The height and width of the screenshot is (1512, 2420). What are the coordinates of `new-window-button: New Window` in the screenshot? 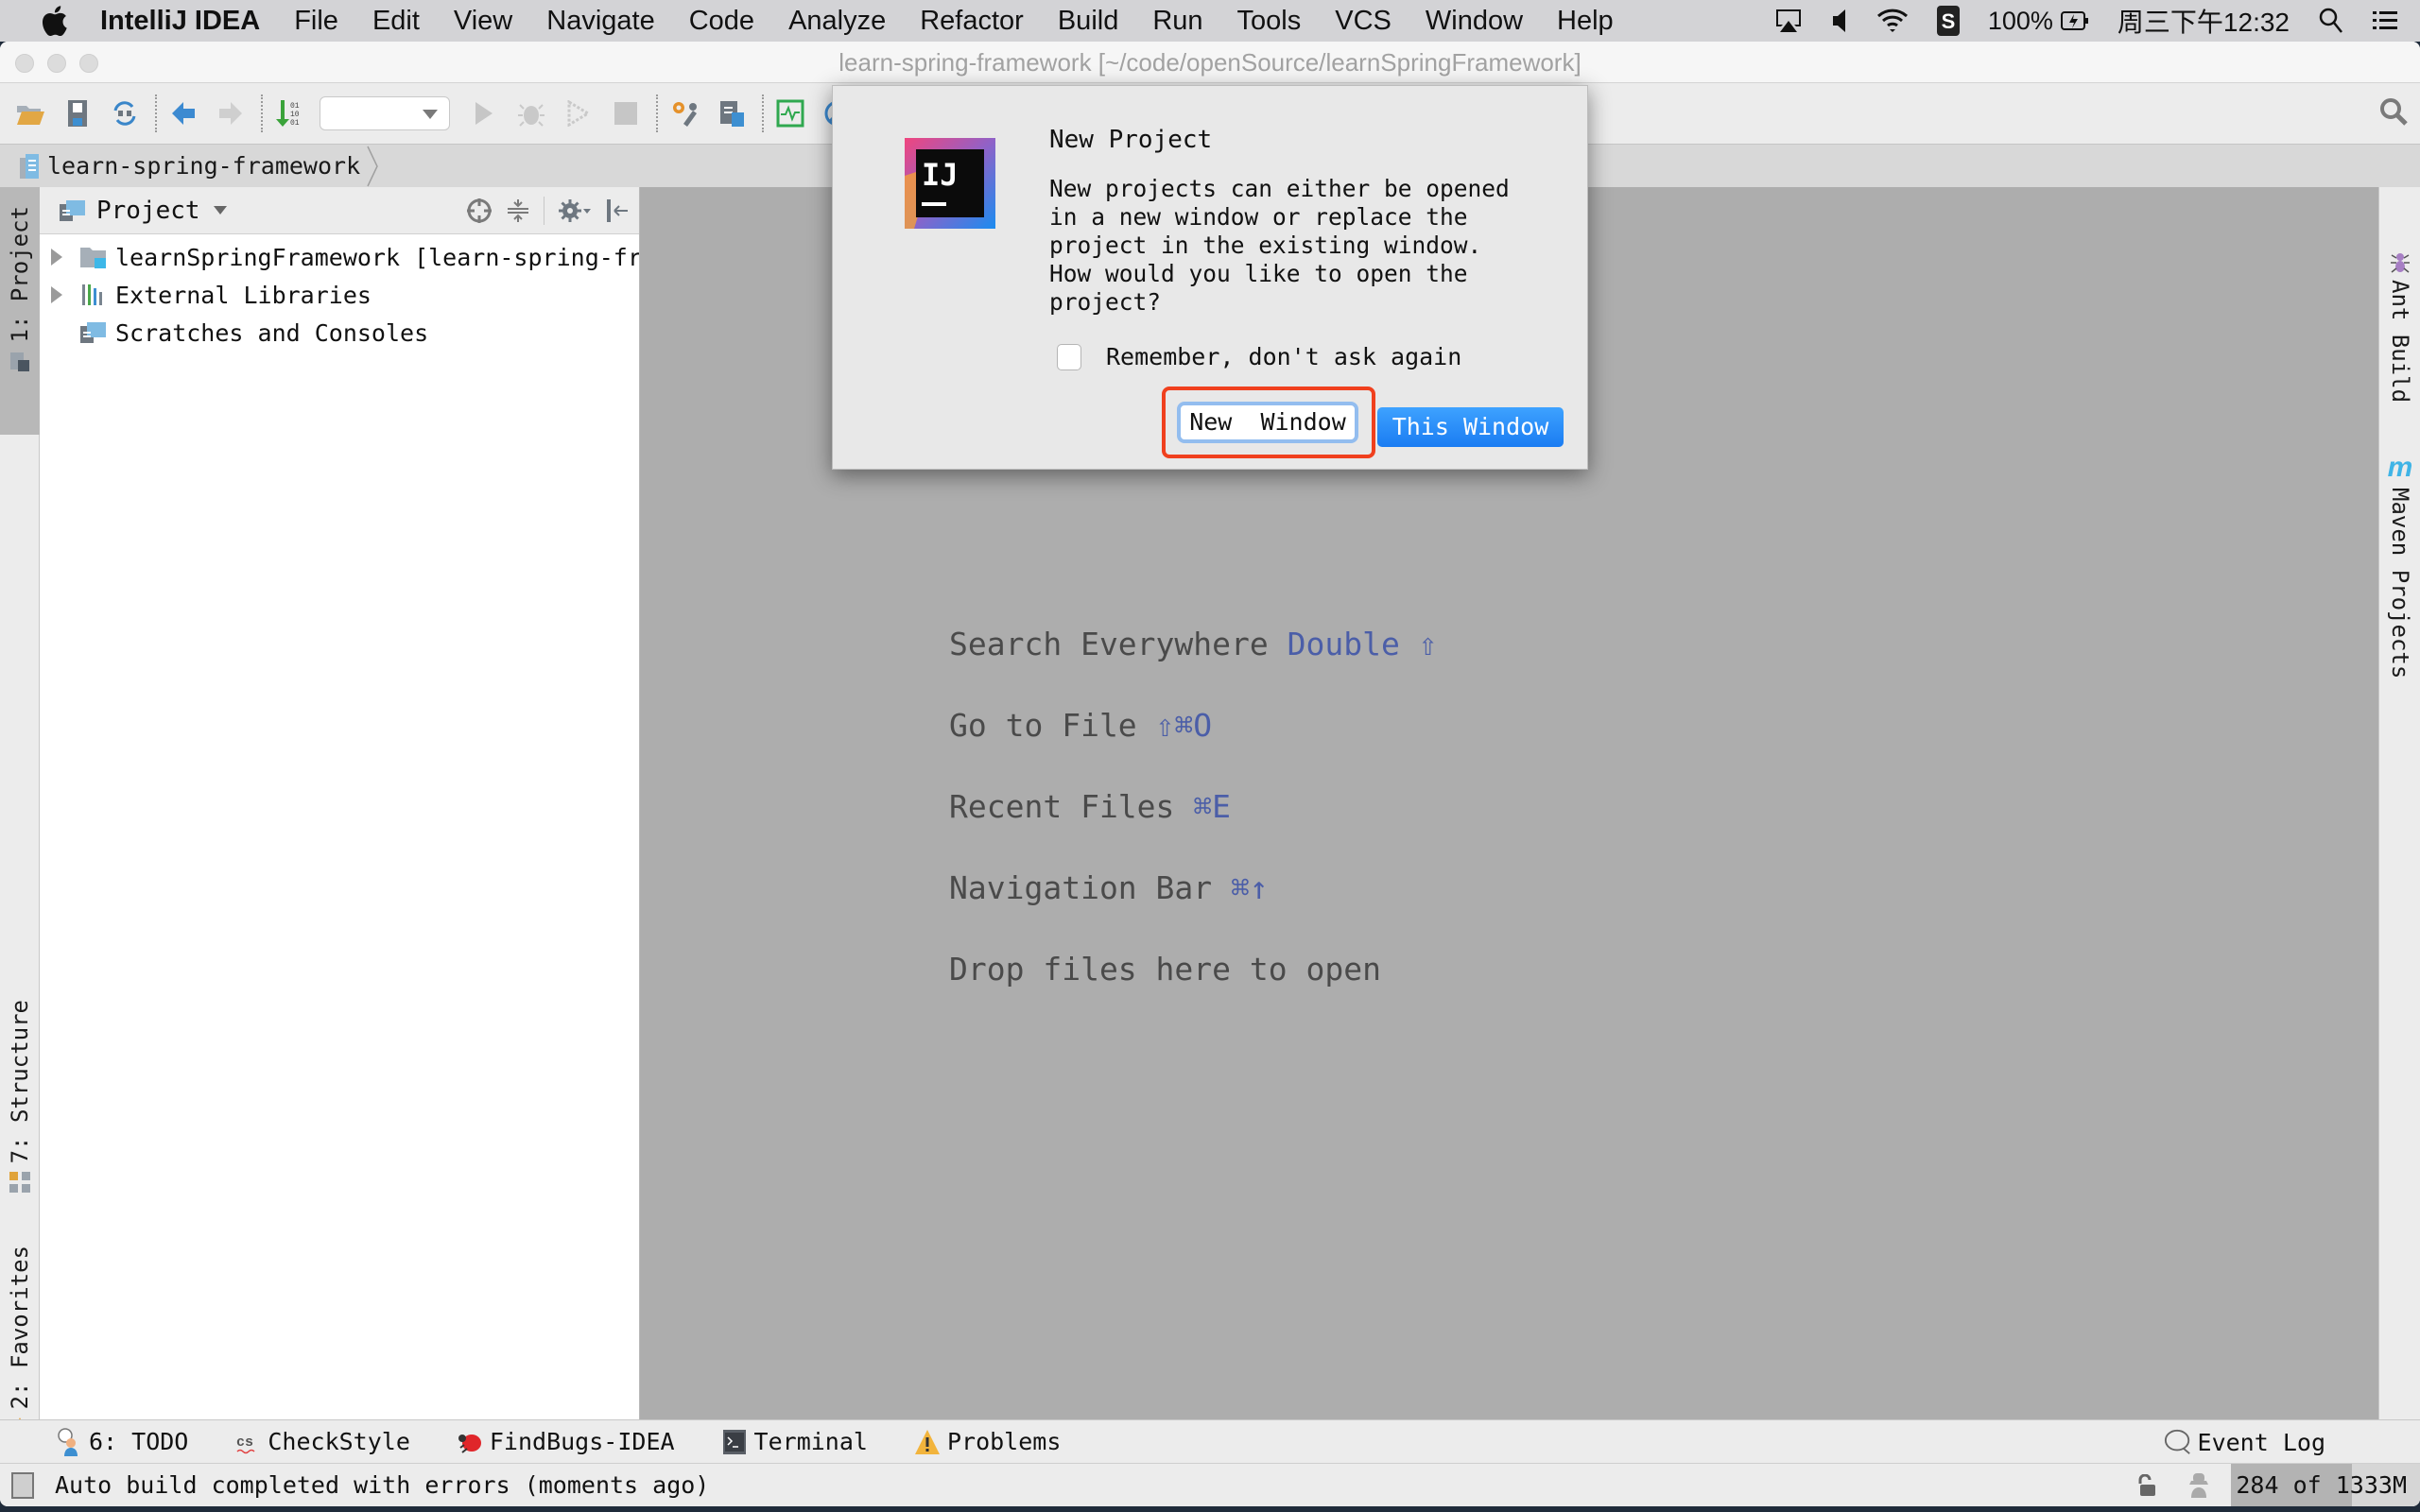 It's located at (1267, 422).